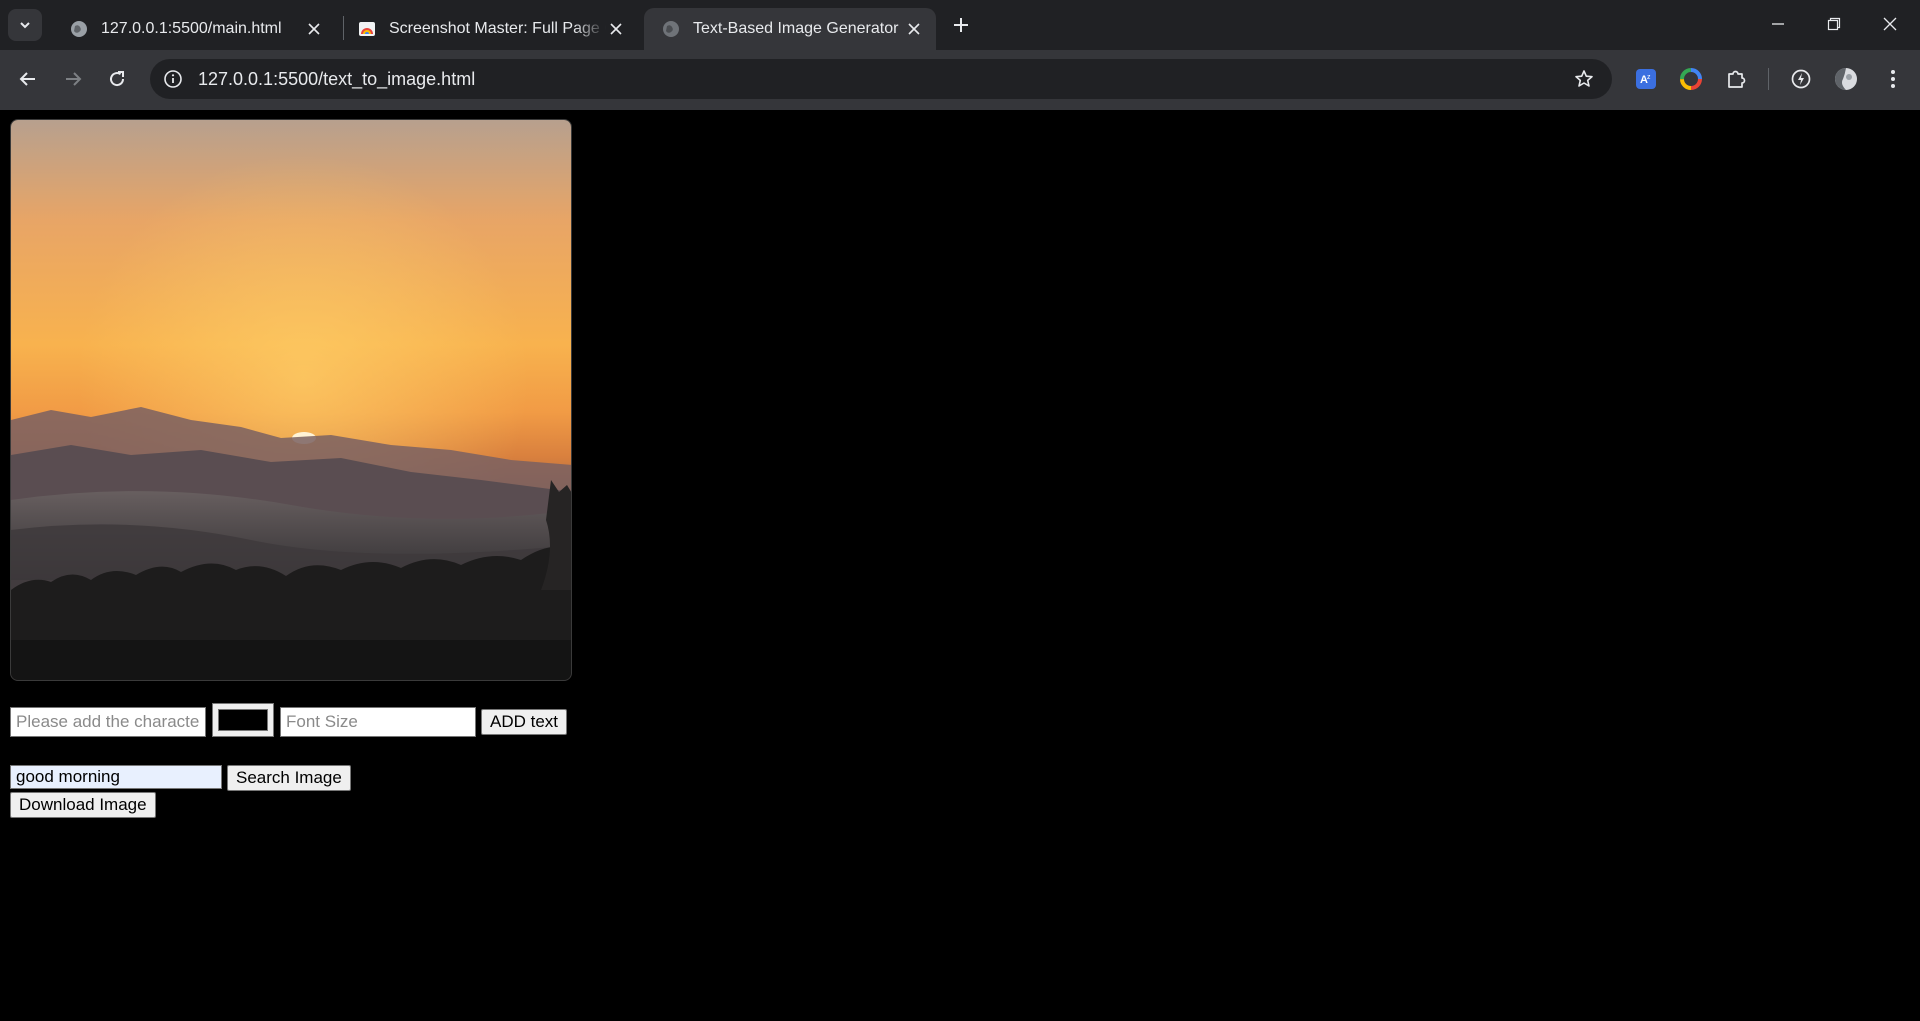  Describe the element at coordinates (1646, 79) in the screenshot. I see `translate-icon: Az` at that location.